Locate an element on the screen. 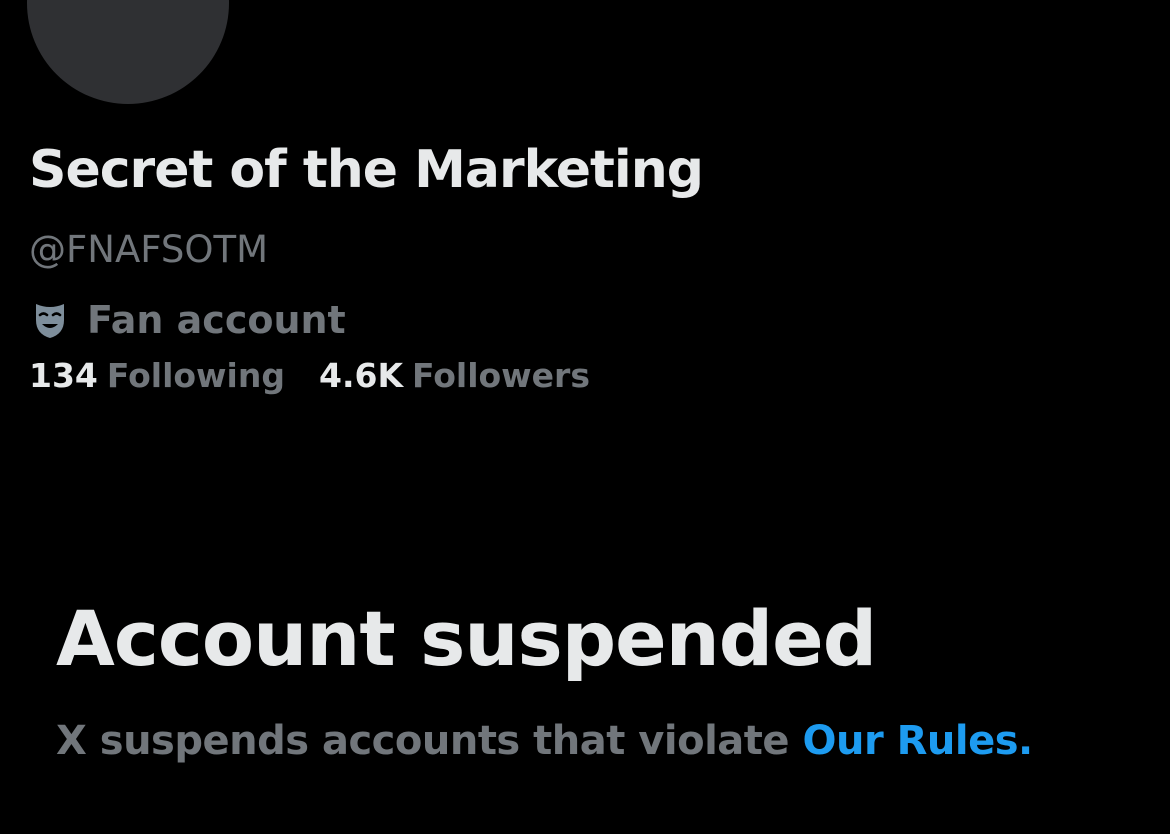 The width and height of the screenshot is (1170, 834). suspension-title: Account suspended is located at coordinates (466, 638).